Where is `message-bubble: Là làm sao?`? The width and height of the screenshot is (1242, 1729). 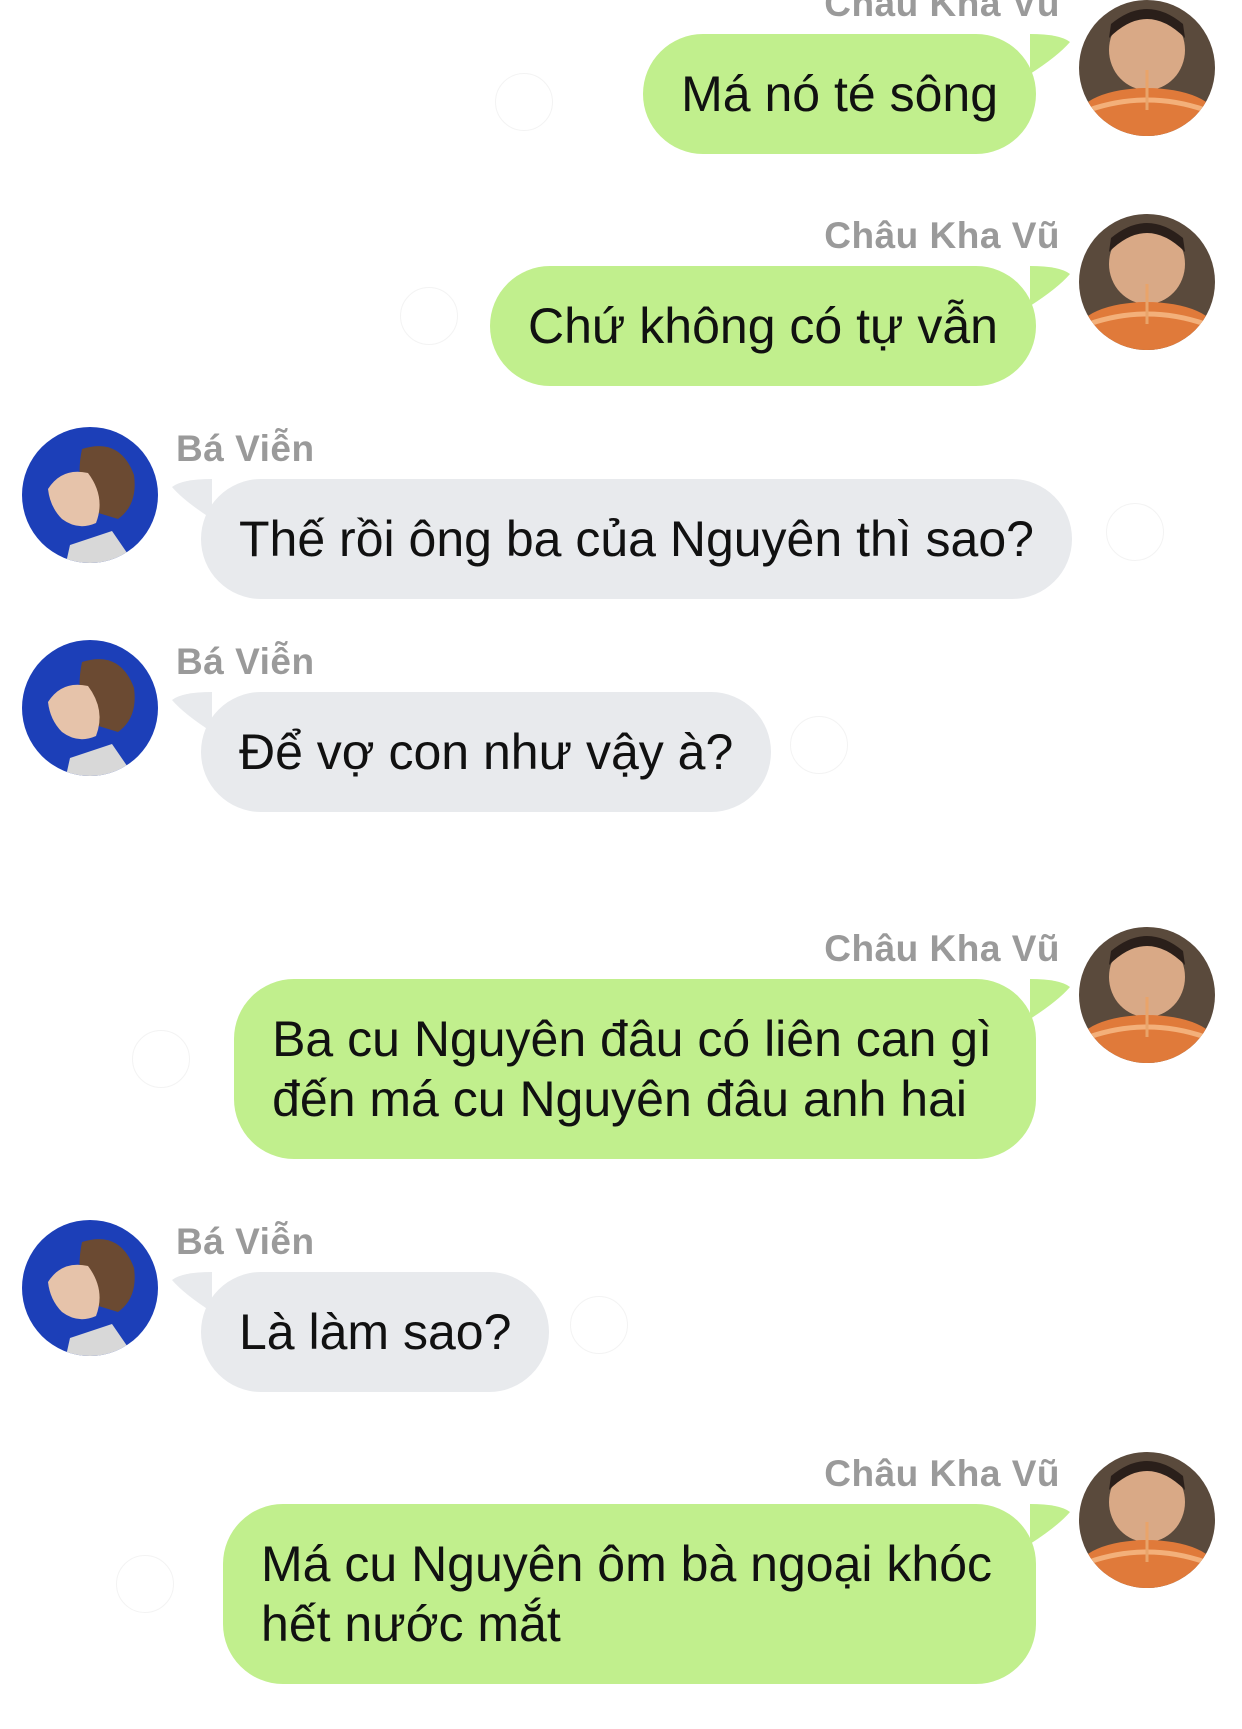 message-bubble: Là làm sao? is located at coordinates (375, 1332).